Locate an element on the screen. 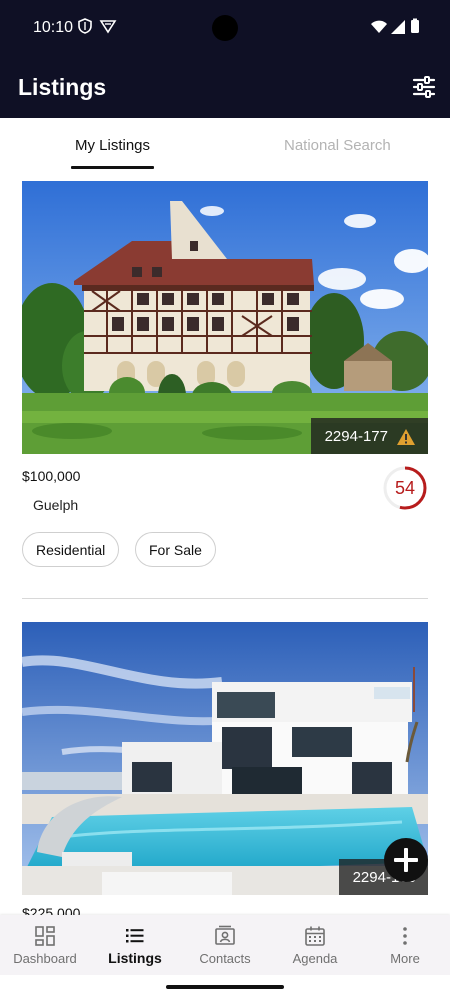 The width and height of the screenshot is (450, 1000). more-vertical-icon is located at coordinates (405, 936).